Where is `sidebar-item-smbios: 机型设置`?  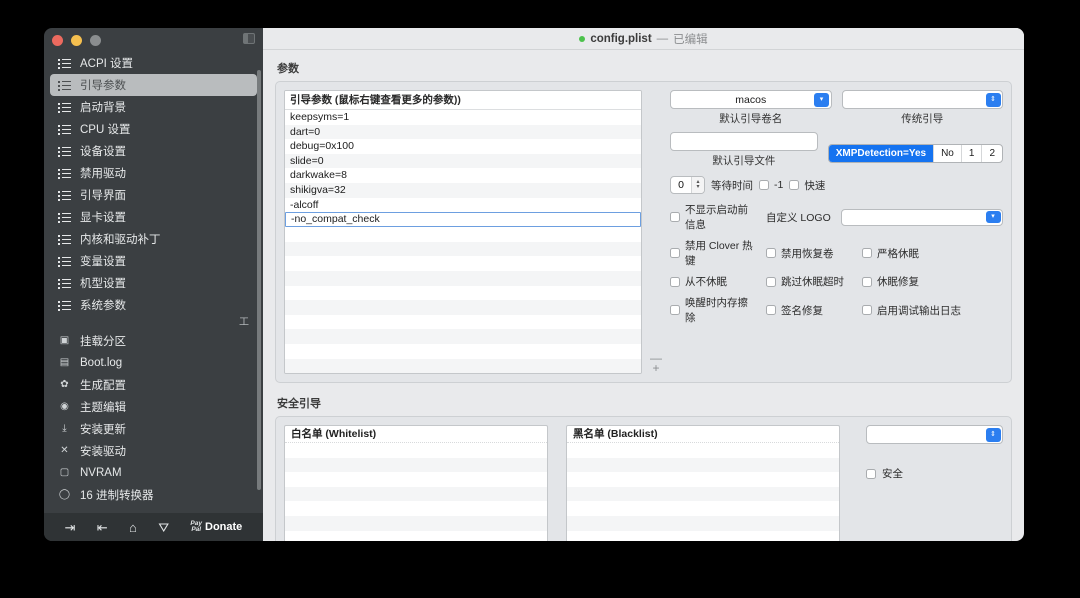
sidebar-item-smbios: 机型设置 is located at coordinates (153, 283).